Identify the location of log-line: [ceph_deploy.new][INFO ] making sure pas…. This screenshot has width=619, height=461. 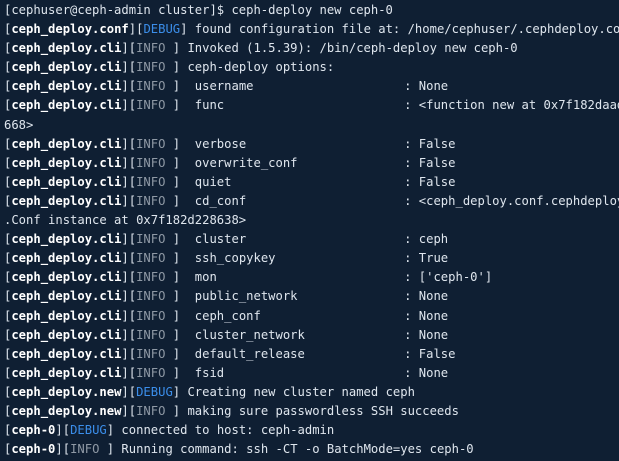
(231, 410).